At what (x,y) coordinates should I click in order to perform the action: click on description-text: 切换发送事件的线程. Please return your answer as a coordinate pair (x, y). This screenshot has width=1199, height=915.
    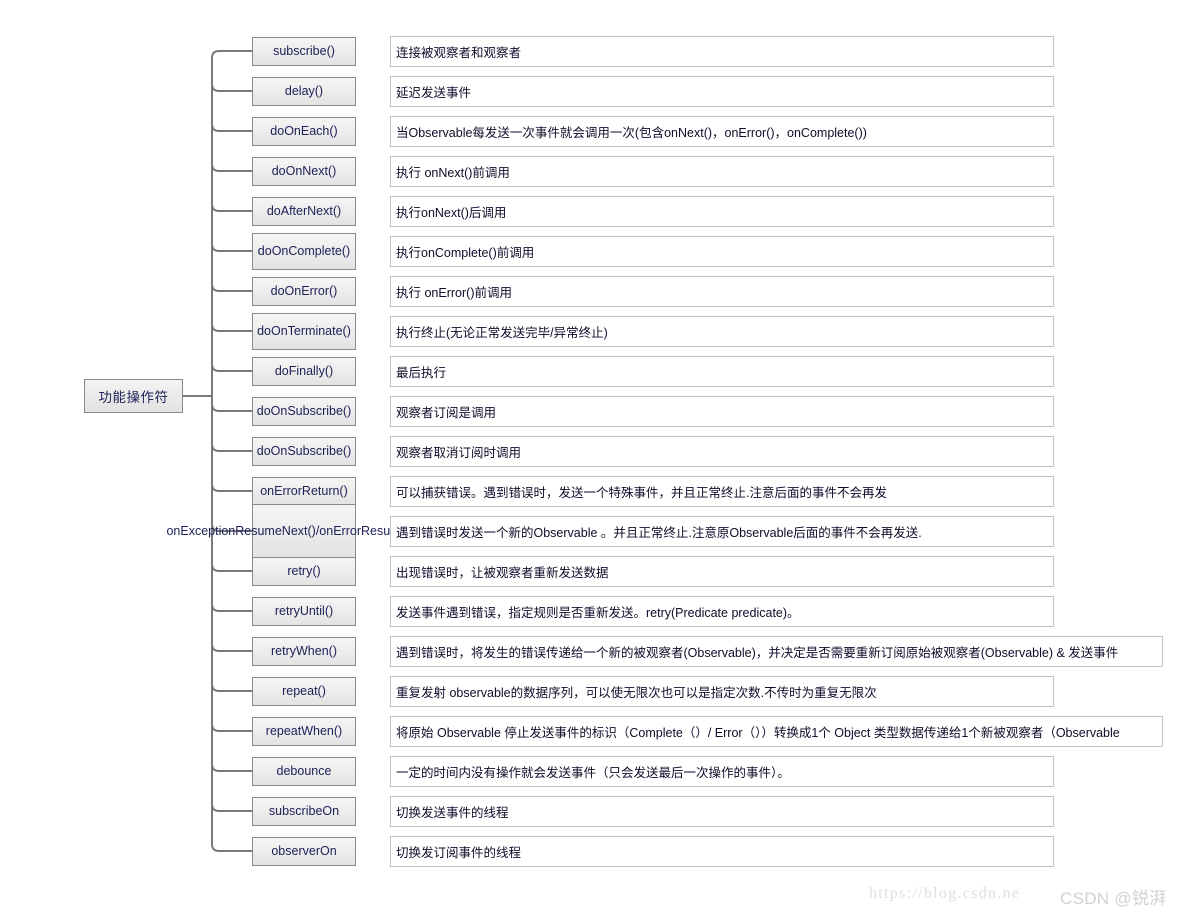
    Looking at the image, I should click on (452, 813).